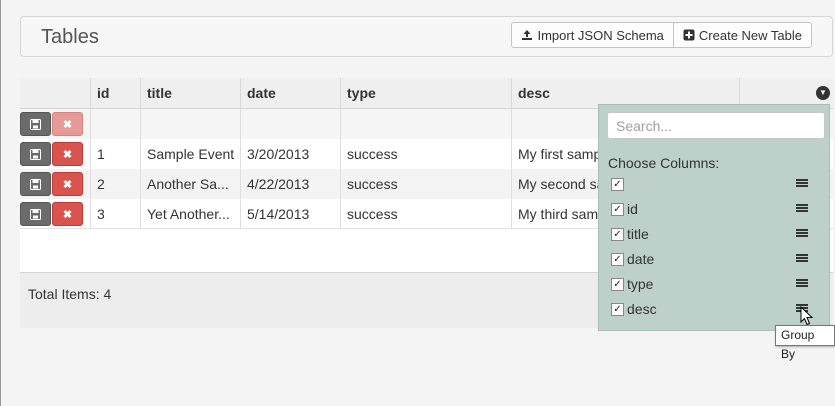 This screenshot has width=835, height=406. I want to click on chevron-down-icon: ▼, so click(823, 92).